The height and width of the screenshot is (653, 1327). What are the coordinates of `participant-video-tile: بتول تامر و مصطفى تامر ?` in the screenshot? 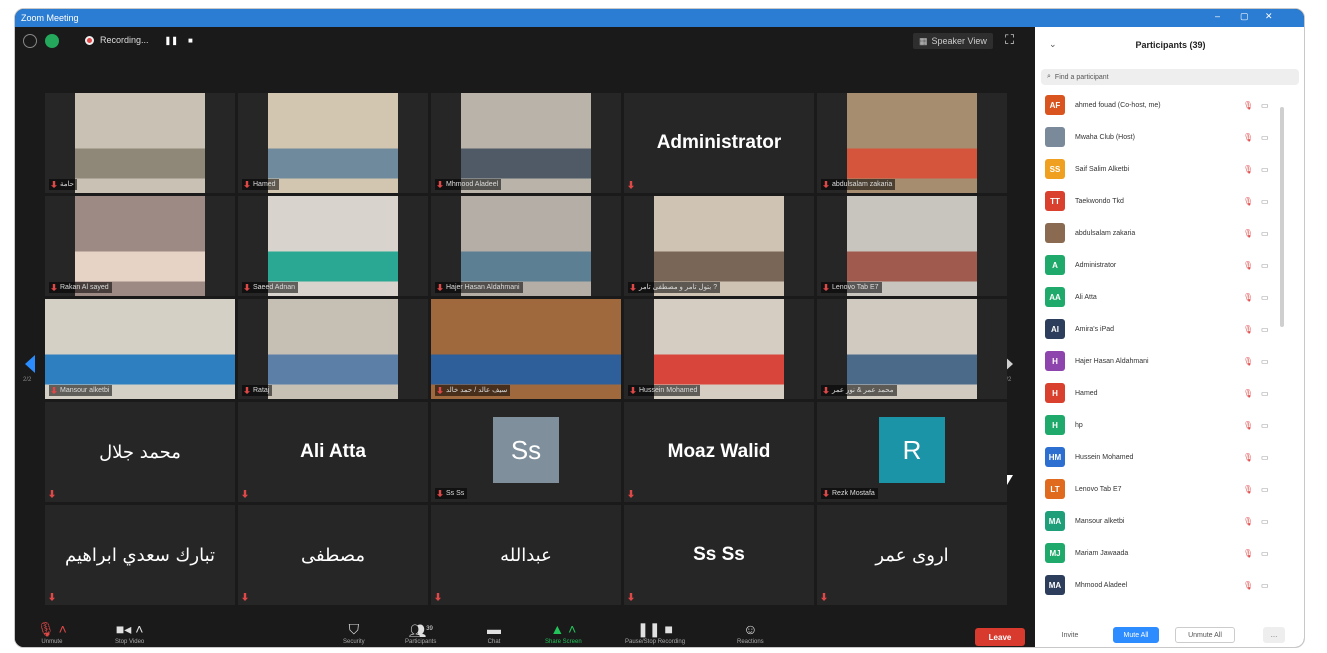 It's located at (719, 246).